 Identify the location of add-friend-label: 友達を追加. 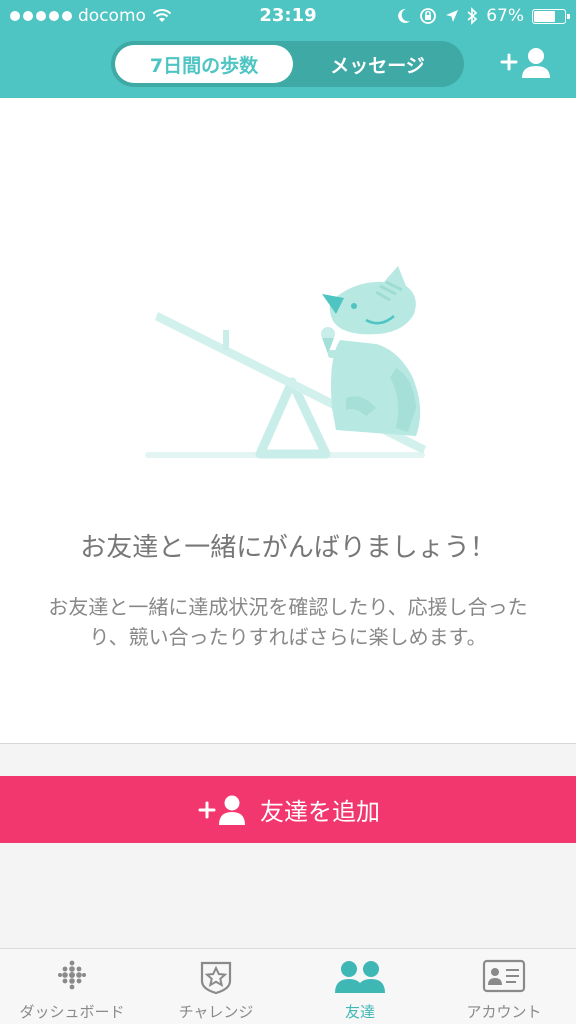
(320, 812).